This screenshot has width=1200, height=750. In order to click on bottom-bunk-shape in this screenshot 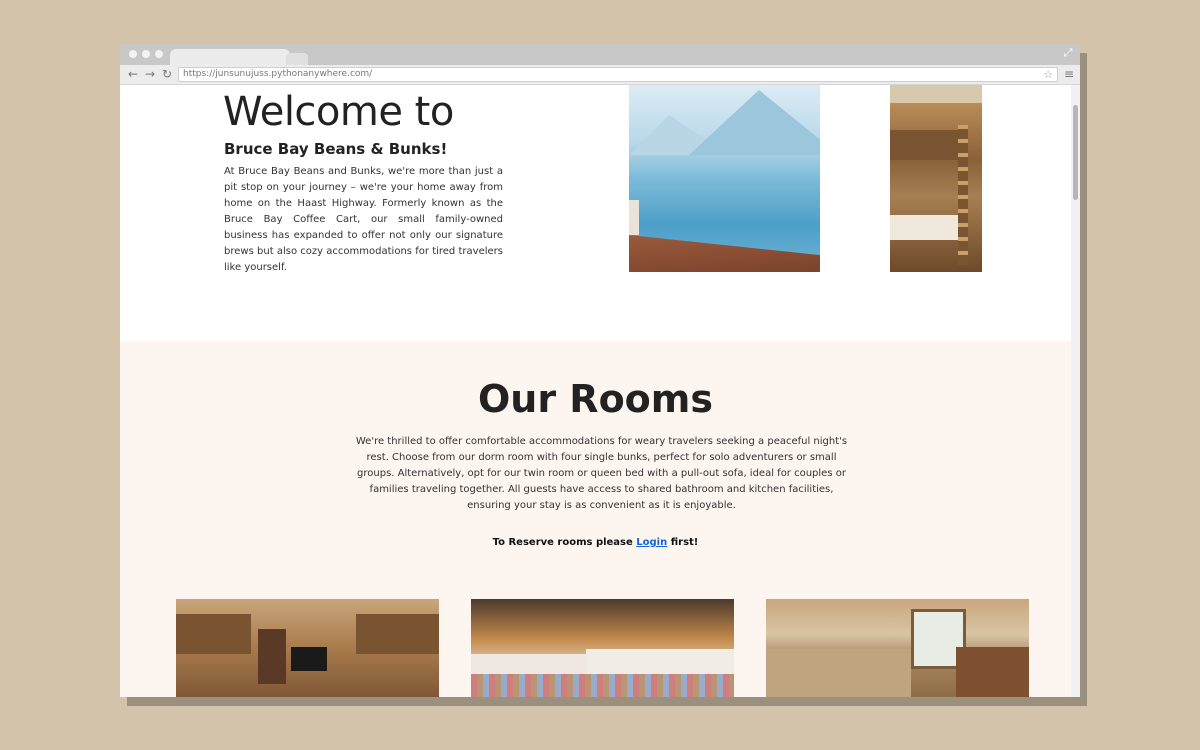, I will do `click(925, 227)`.